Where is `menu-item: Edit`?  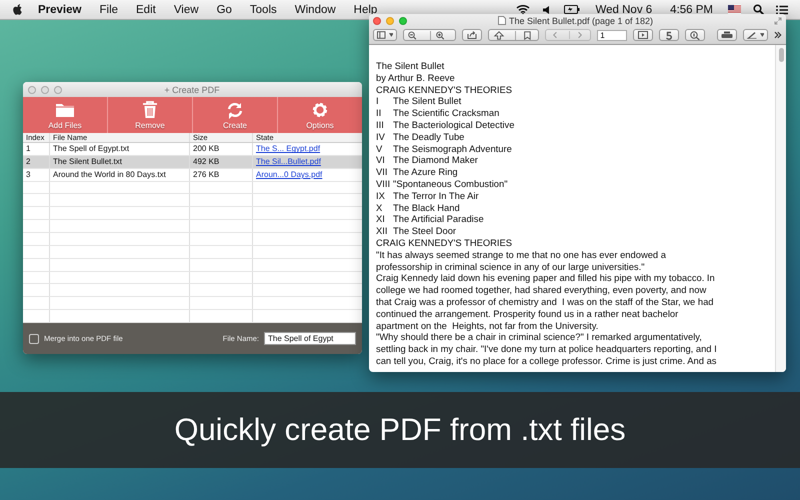 menu-item: Edit is located at coordinates (146, 10).